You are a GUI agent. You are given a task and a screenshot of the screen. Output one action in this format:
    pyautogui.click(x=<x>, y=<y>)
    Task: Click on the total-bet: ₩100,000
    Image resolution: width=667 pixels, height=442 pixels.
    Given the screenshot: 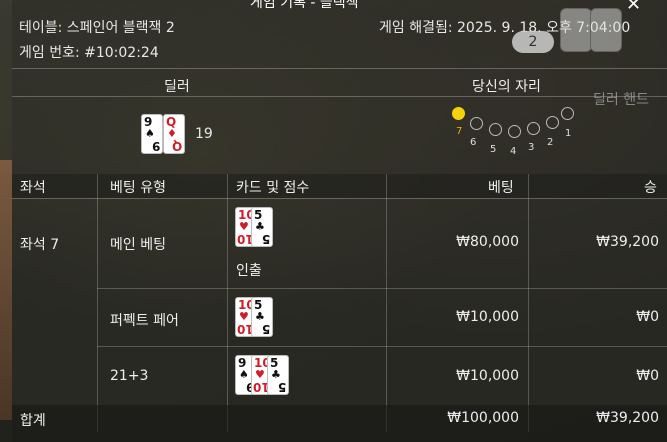 What is the action you would take?
    pyautogui.click(x=483, y=418)
    